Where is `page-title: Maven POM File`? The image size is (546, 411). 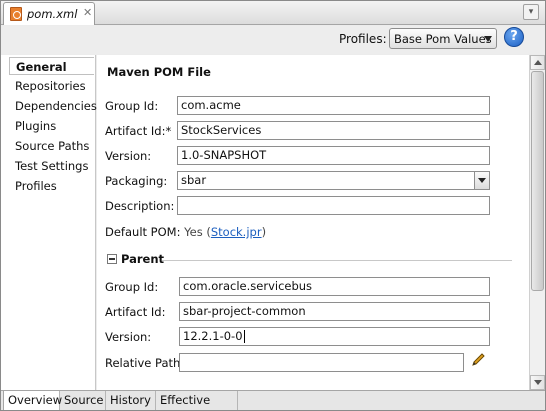 page-title: Maven POM File is located at coordinates (159, 72).